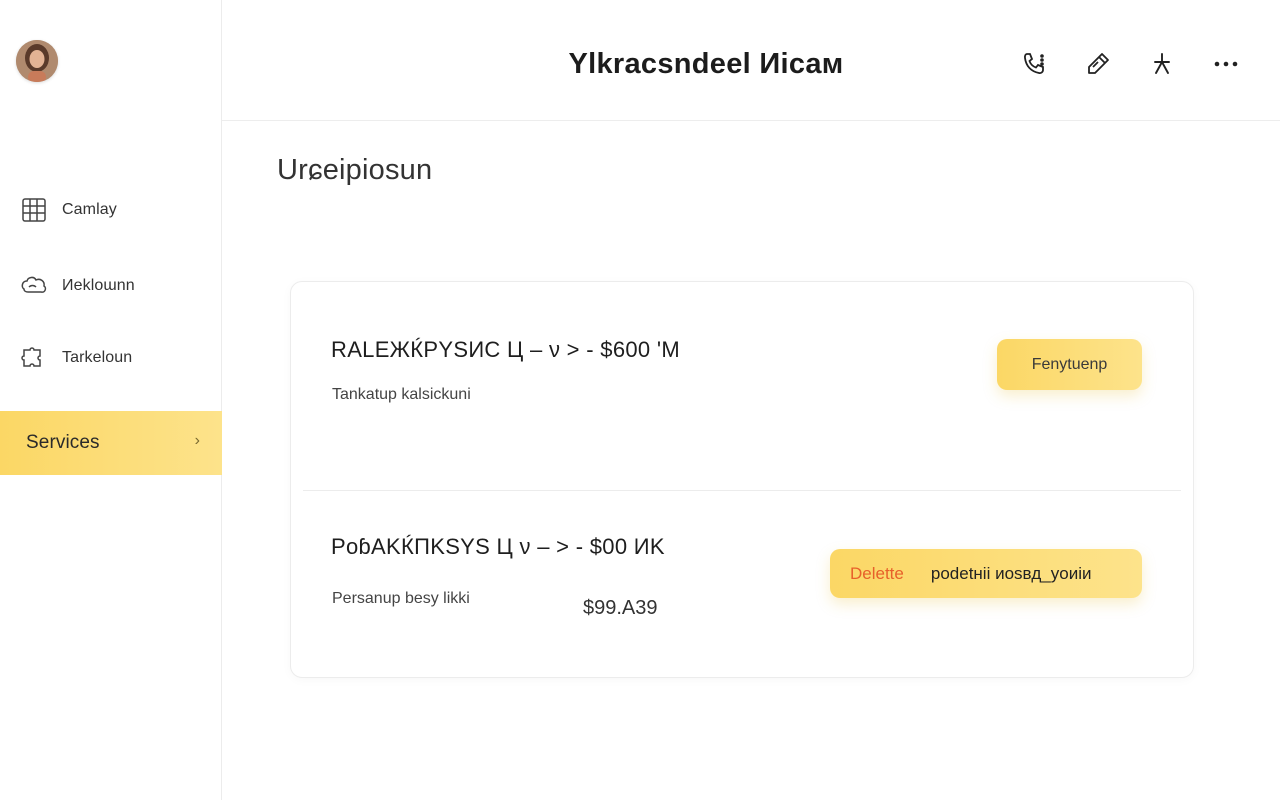  What do you see at coordinates (505, 349) in the screenshot?
I see `service-title: RALEЖЌPYSИC Ц – ν > - $600 'M` at bounding box center [505, 349].